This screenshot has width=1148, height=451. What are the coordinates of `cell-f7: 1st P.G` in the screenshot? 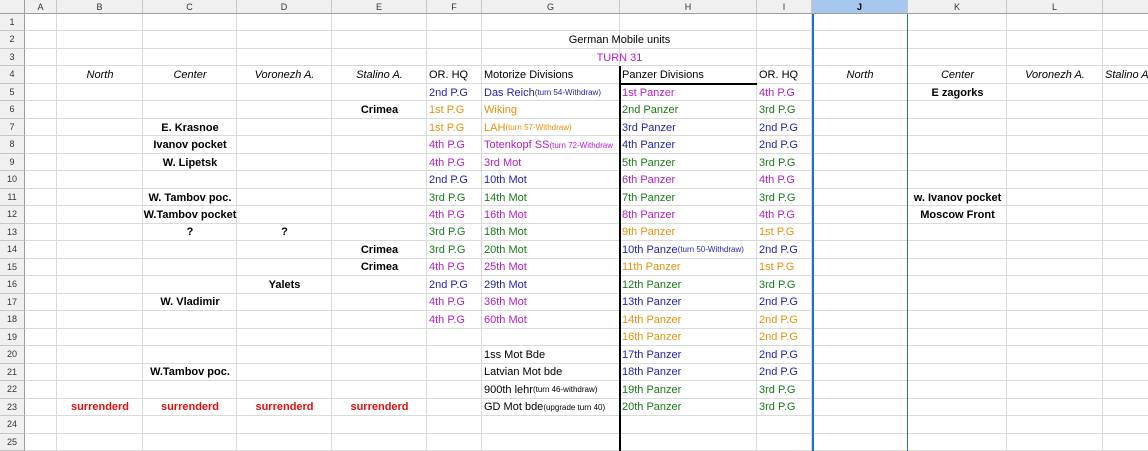 It's located at (454, 127).